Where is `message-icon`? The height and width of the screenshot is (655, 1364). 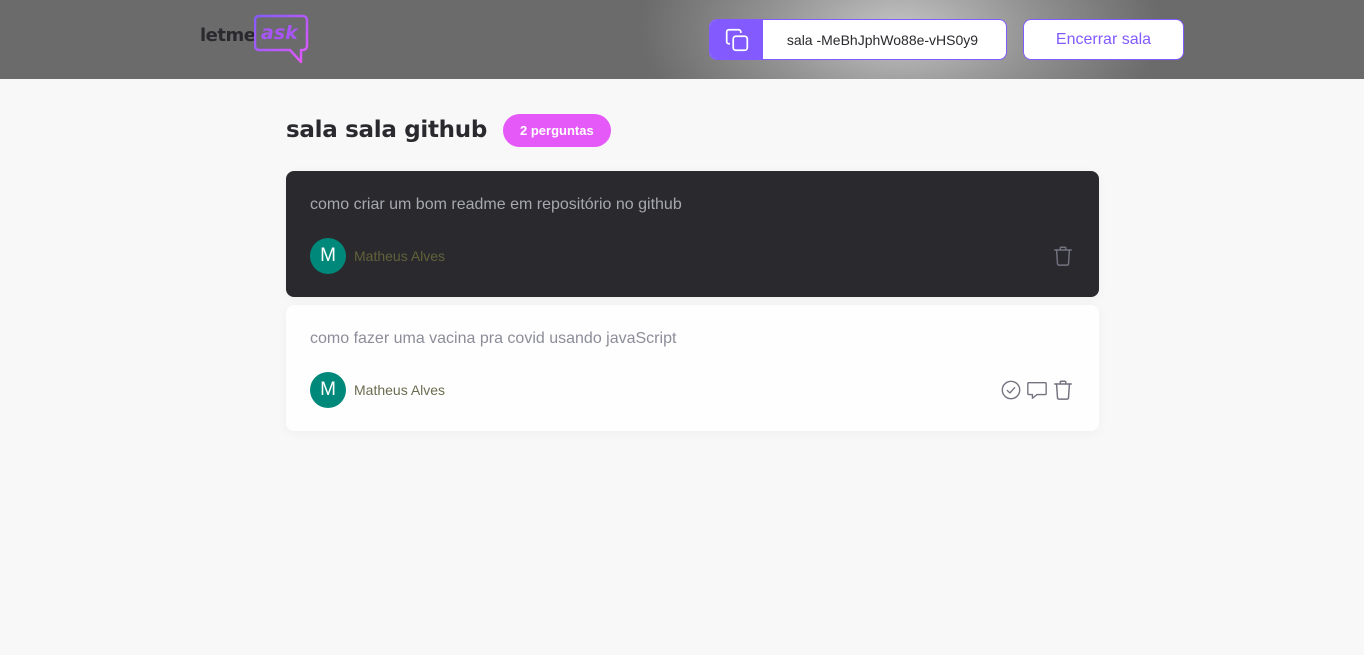 message-icon is located at coordinates (1037, 390).